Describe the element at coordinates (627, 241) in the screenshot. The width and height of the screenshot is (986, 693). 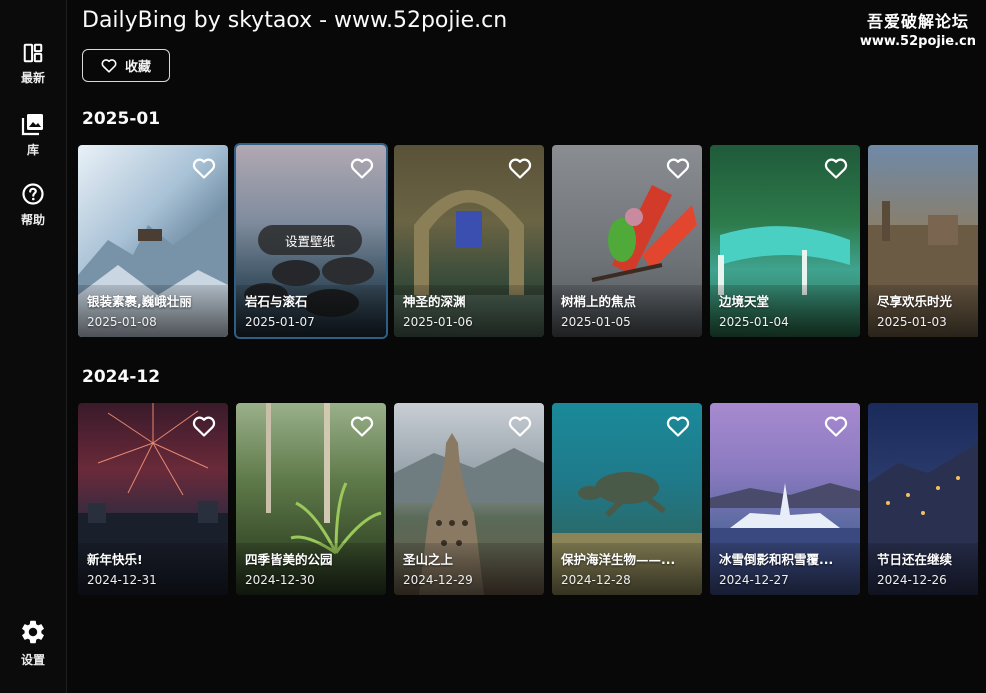
I see `wallpaper-card: 树梢上的焦点 2025-01-05` at that location.